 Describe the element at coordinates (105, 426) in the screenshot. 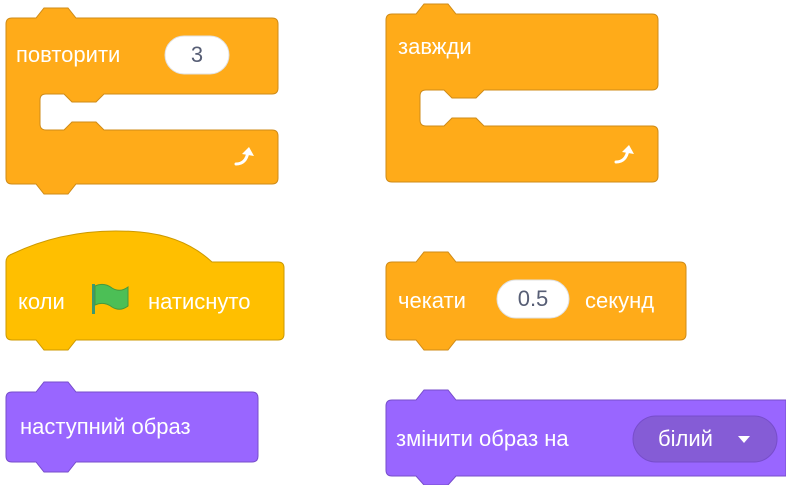

I see `next-costume-label: наступний образ` at that location.